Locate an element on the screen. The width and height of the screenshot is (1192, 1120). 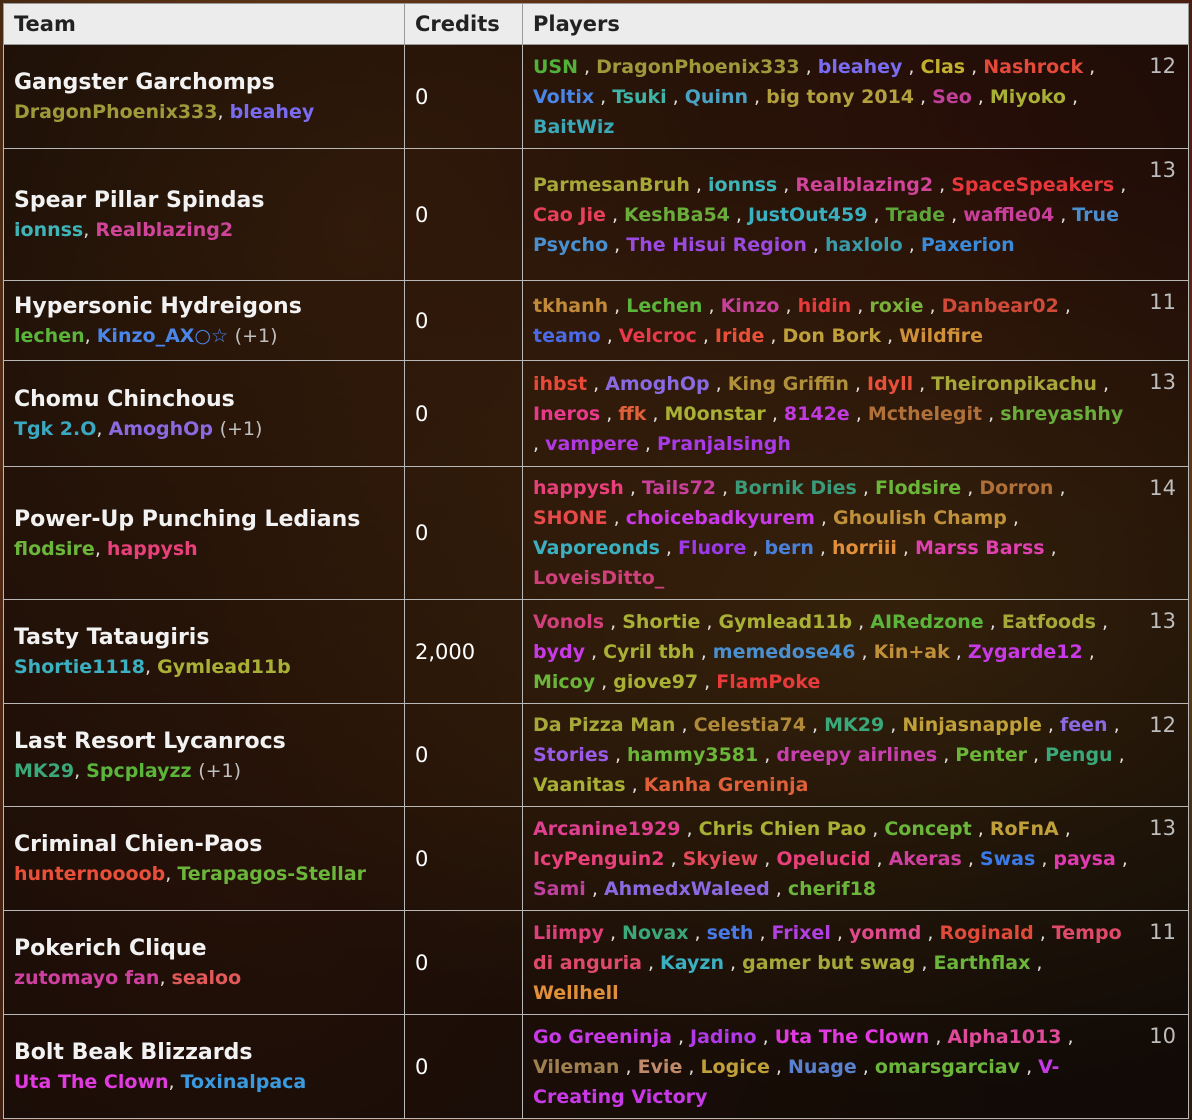
player-name: Chris Chien Pao is located at coordinates (783, 829).